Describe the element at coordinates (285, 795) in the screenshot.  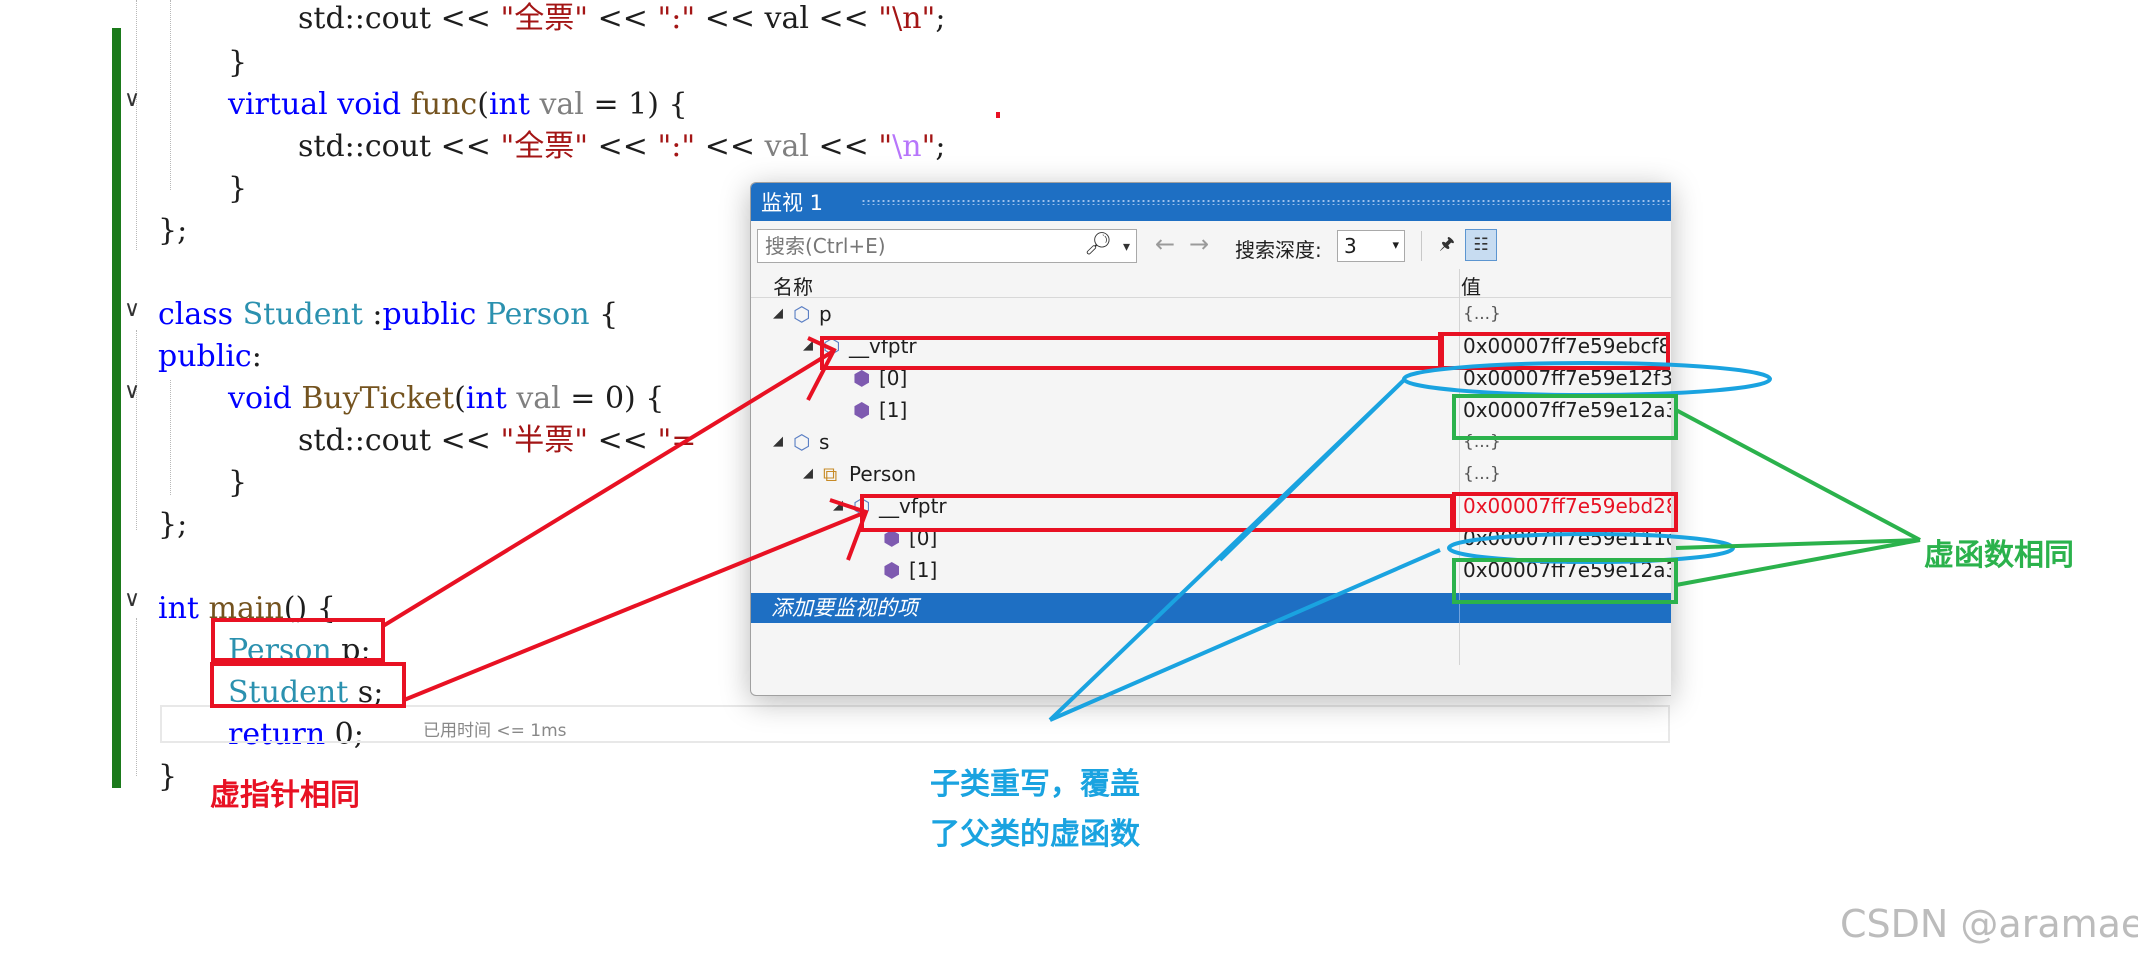
I see `annotation-same-vptr: 虚指针相同` at that location.